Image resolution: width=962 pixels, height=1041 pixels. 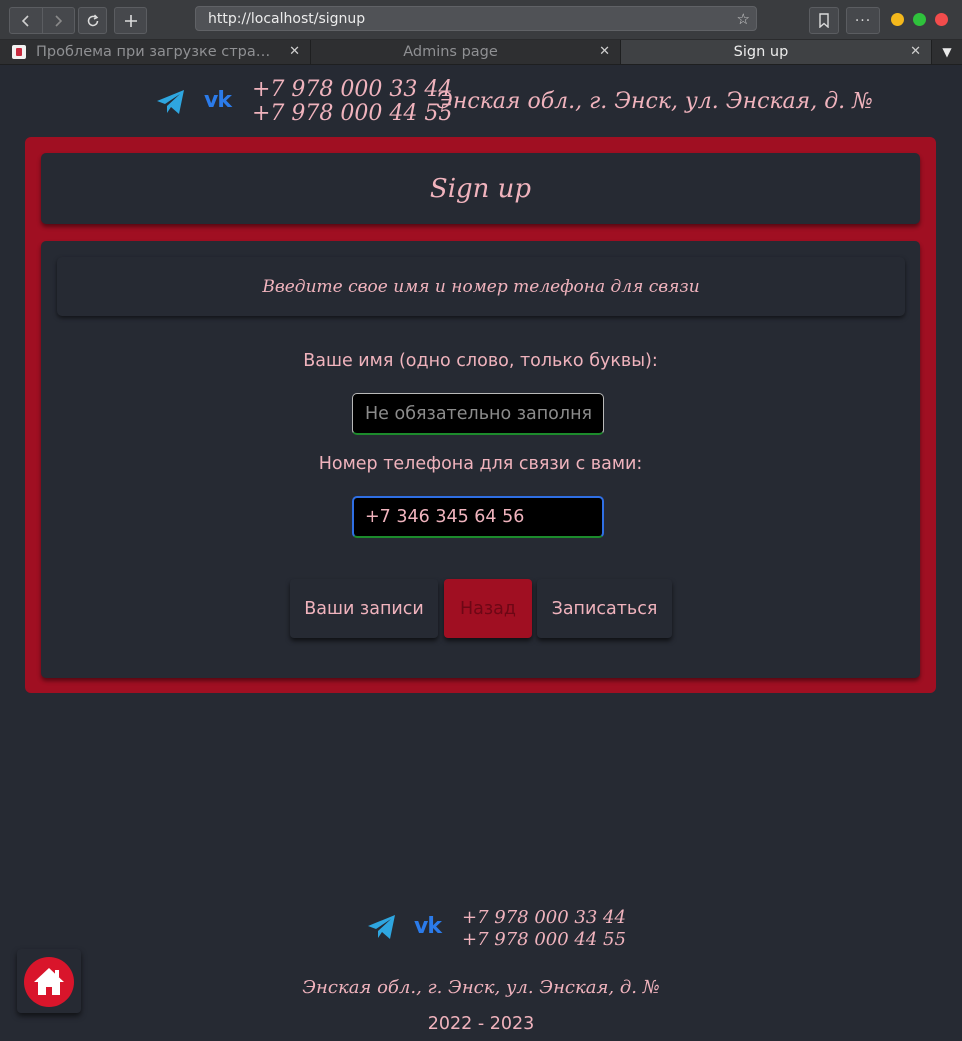 I want to click on back-nav-button, so click(x=26, y=20).